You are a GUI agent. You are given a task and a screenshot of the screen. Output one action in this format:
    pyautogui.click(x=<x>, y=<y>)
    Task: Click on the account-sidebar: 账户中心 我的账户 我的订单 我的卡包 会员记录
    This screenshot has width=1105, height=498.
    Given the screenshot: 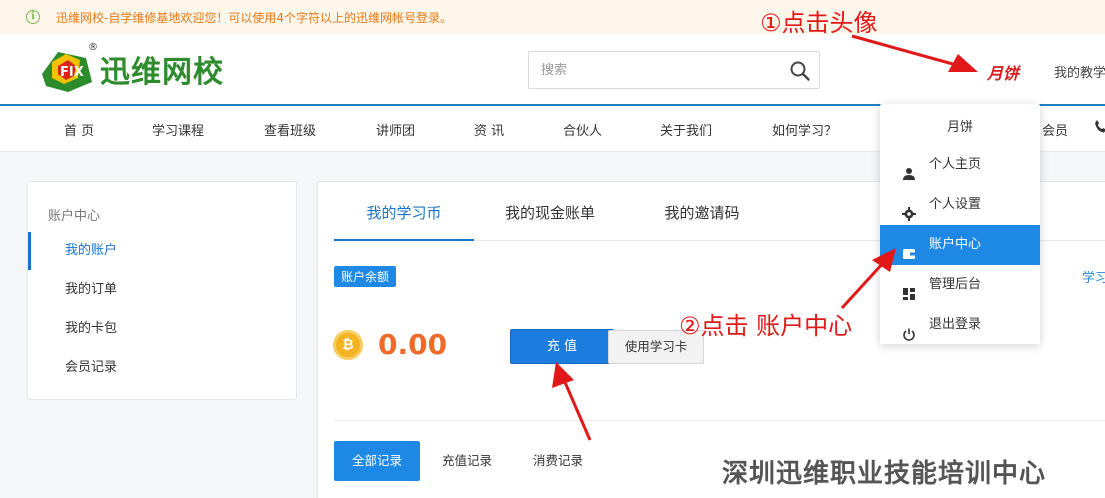 What is the action you would take?
    pyautogui.click(x=162, y=290)
    